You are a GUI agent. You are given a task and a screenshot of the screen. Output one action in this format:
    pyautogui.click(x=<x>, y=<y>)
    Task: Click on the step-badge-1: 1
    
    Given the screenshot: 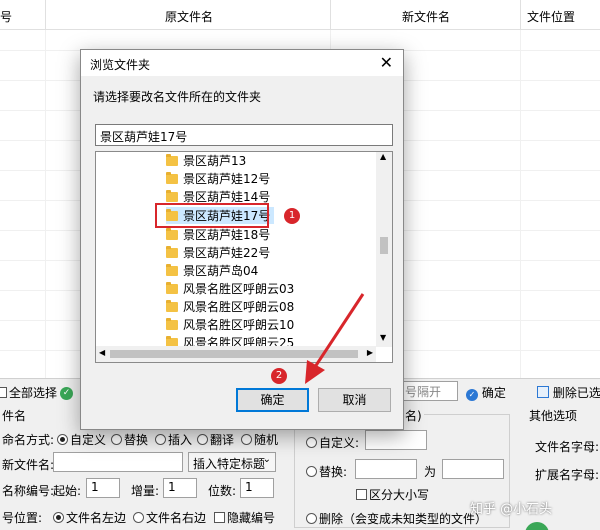 What is the action you would take?
    pyautogui.click(x=292, y=216)
    